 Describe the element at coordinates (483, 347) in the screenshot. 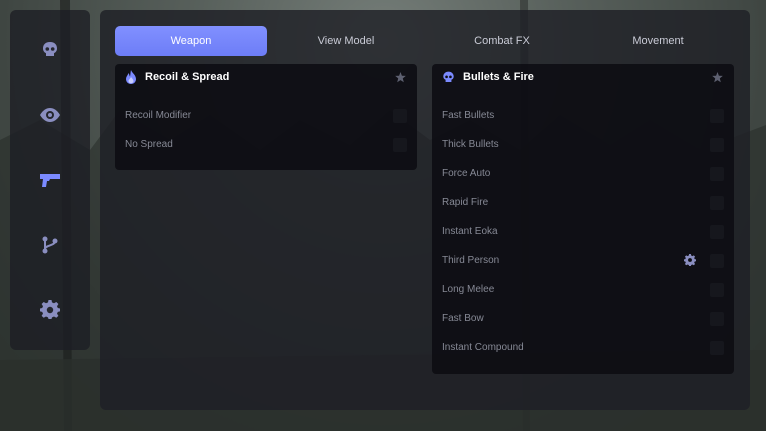

I see `option-label: Instant Compound` at that location.